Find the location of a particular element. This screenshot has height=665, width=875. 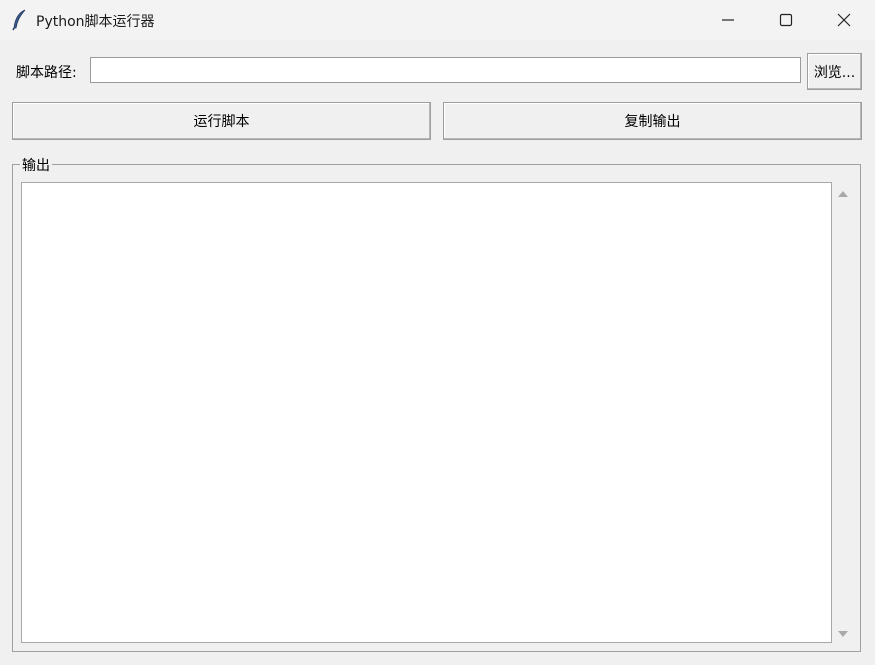

minimize-icon is located at coordinates (728, 20).